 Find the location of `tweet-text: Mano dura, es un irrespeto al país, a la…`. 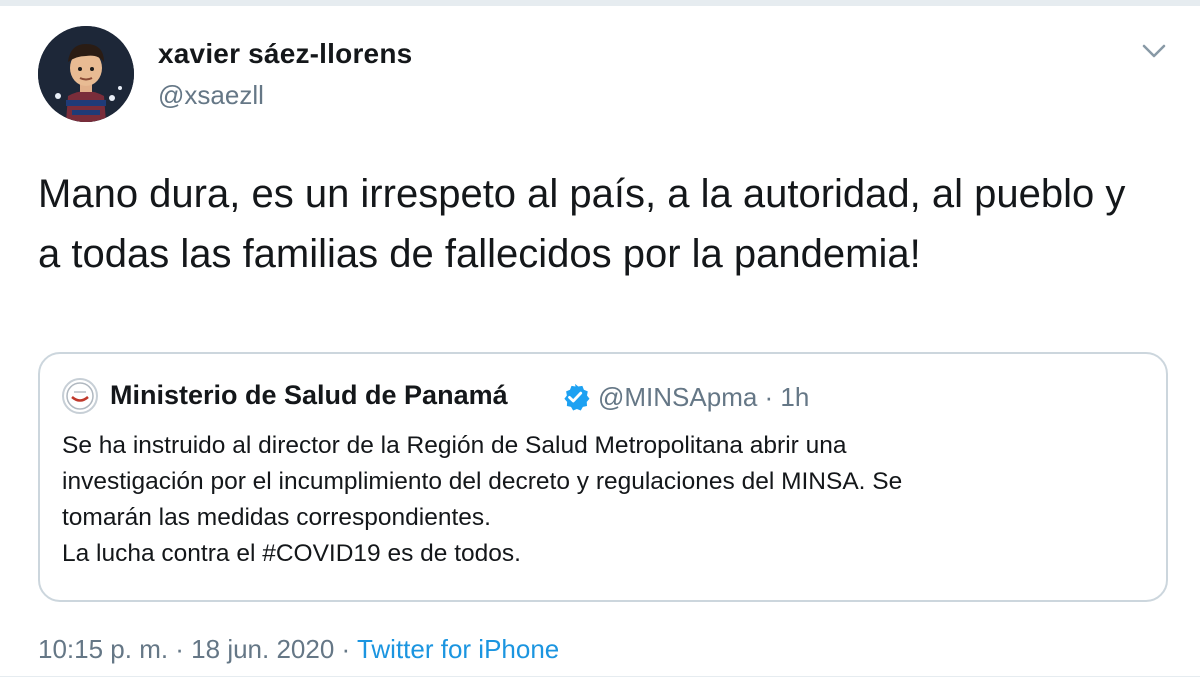

tweet-text: Mano dura, es un irrespeto al país, a la… is located at coordinates (582, 224).